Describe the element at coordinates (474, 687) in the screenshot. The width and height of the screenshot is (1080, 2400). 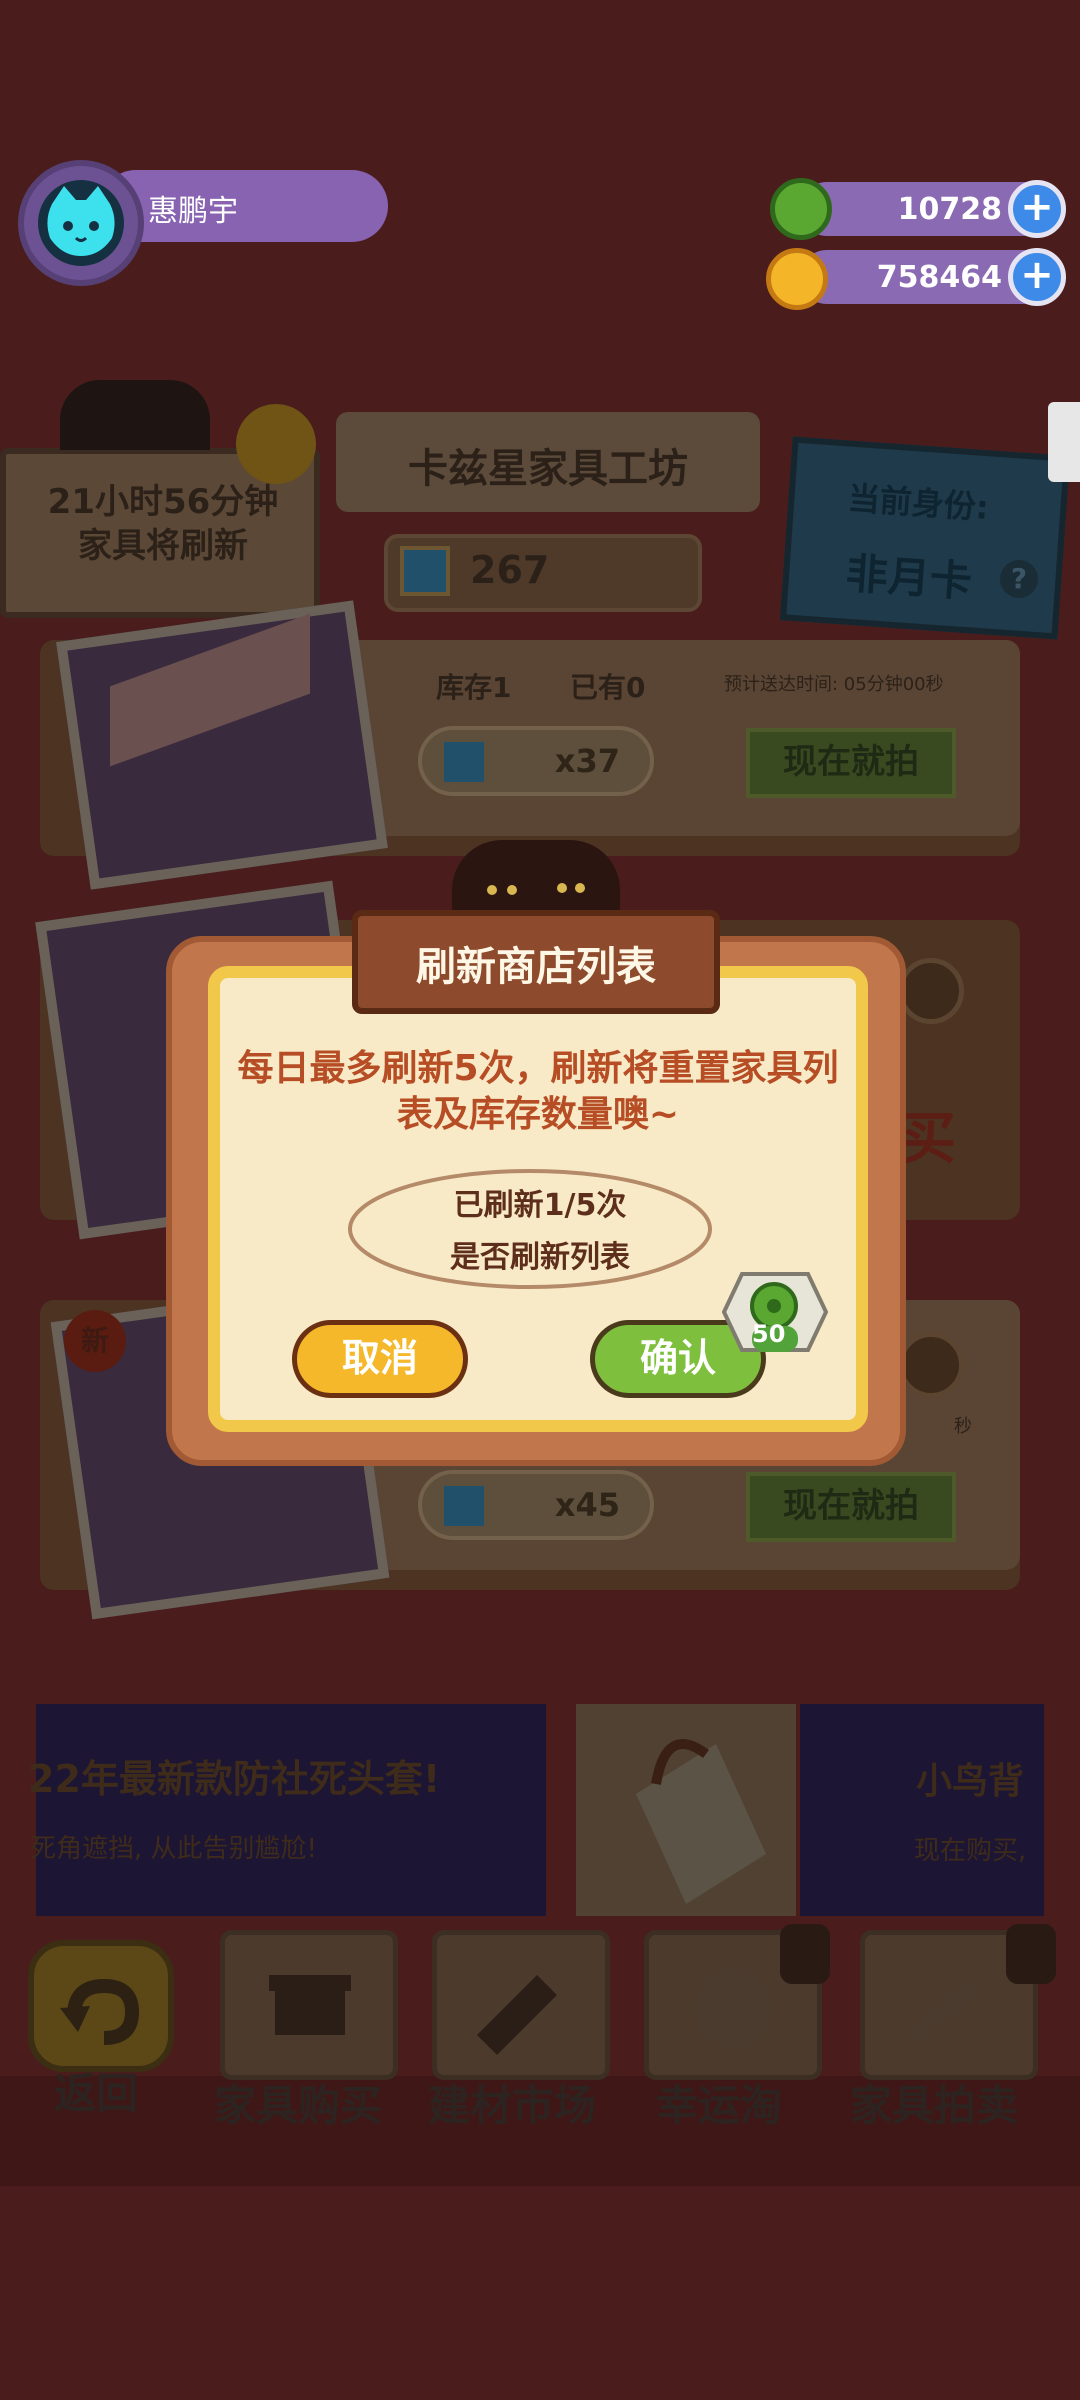
I see `item-stock: 库存1` at that location.